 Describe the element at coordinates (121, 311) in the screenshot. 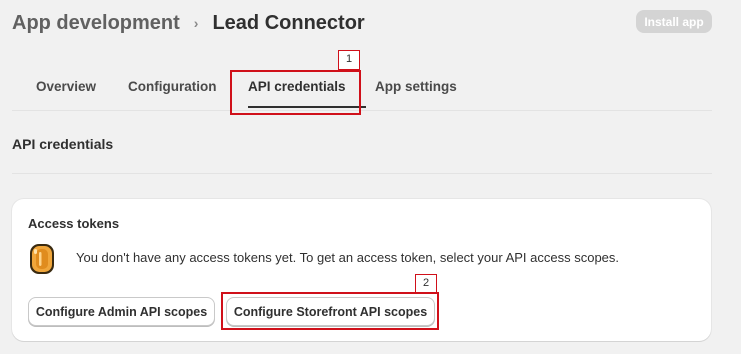

I see `configure-admin-api-scopes-button: Configure Admin API scopes` at that location.